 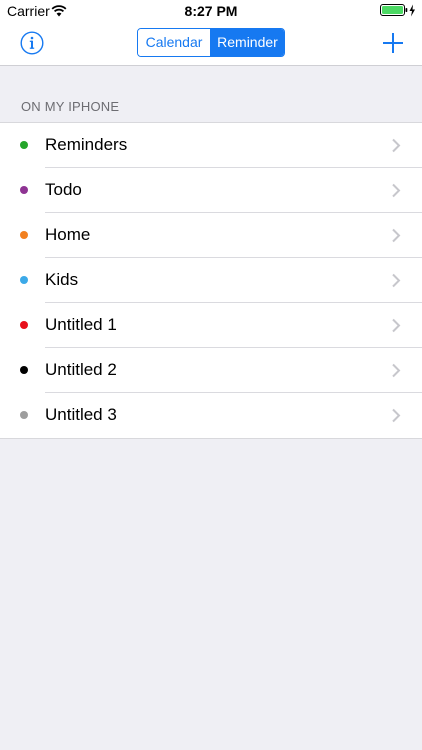 I want to click on status-bar: Carrier 8:27 PM, so click(x=211, y=11).